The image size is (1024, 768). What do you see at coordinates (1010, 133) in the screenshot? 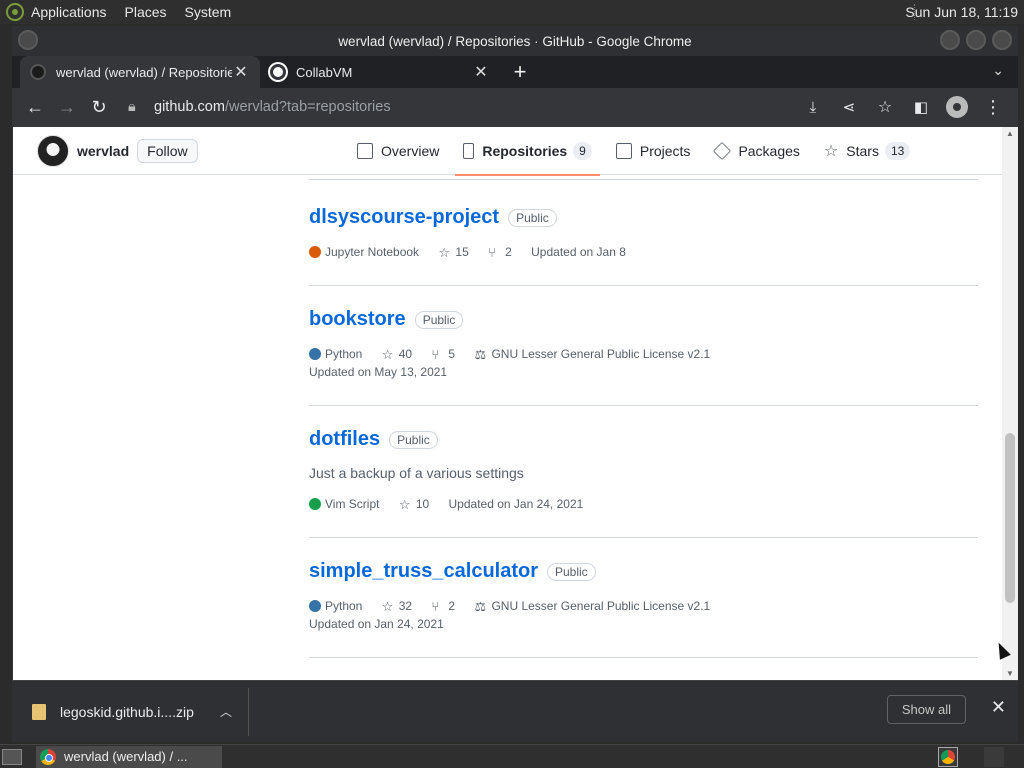
I see `scroll-up-arrow-icon: ▲` at bounding box center [1010, 133].